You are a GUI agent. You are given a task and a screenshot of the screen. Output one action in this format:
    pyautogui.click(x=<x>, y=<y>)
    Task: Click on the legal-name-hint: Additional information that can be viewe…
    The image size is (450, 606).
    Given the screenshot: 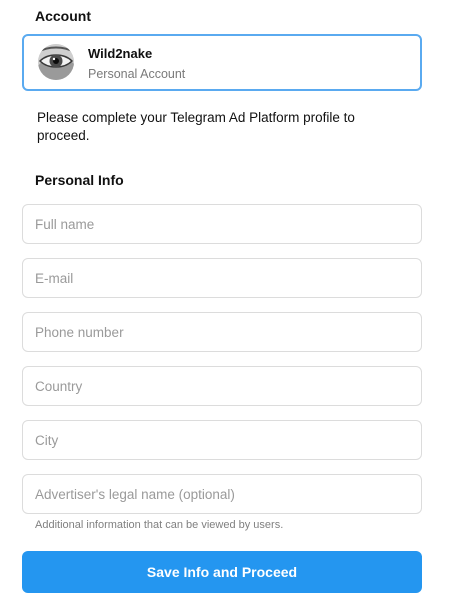 What is the action you would take?
    pyautogui.click(x=159, y=525)
    